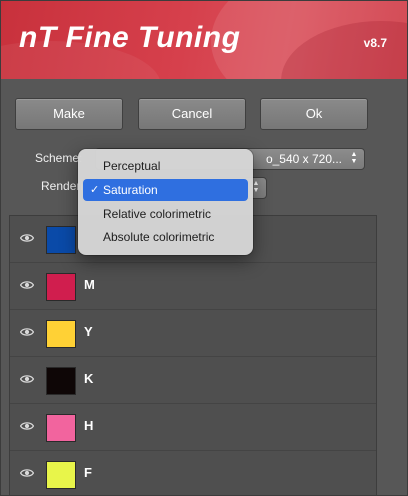 The width and height of the screenshot is (408, 496). Describe the element at coordinates (89, 425) in the screenshot. I see `channel-name: H` at that location.